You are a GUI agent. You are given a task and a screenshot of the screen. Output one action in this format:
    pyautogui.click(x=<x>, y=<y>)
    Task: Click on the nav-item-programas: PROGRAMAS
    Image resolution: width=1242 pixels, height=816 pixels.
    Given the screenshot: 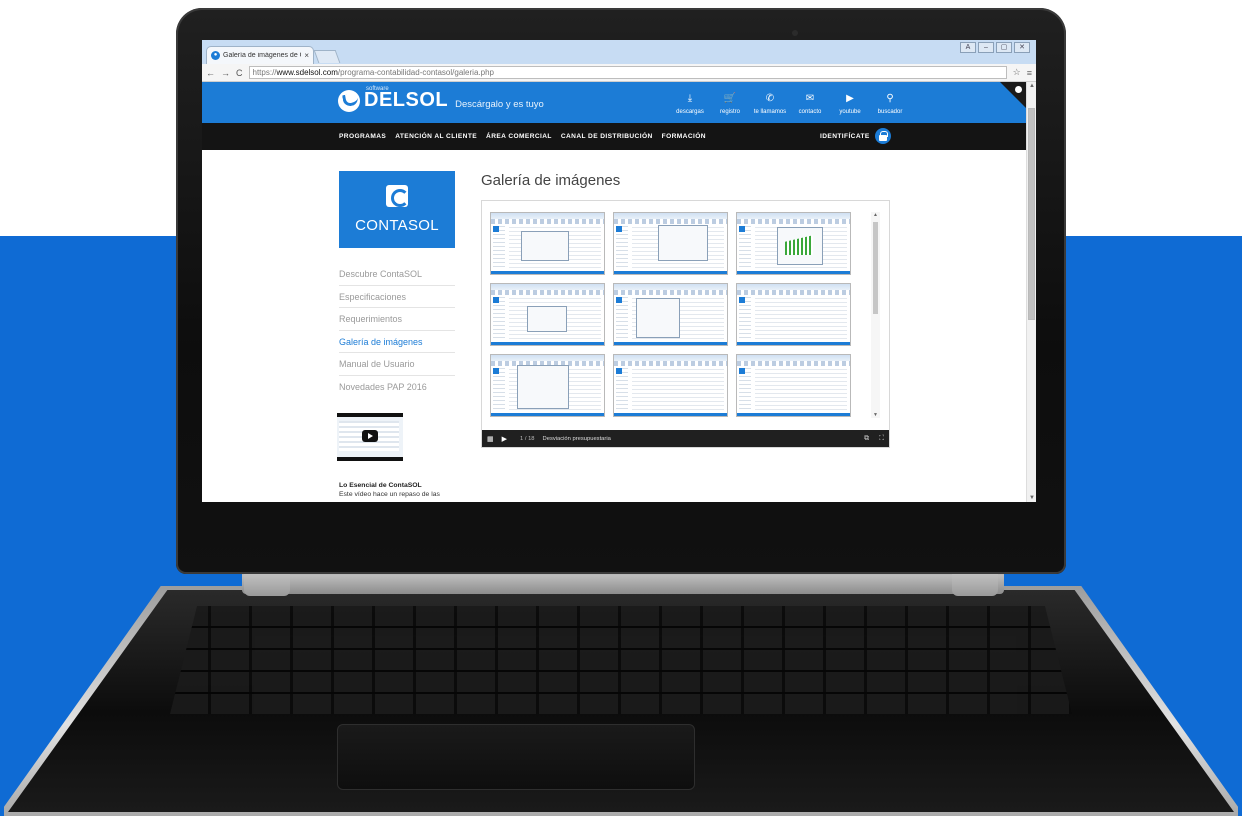 What is the action you would take?
    pyautogui.click(x=362, y=136)
    